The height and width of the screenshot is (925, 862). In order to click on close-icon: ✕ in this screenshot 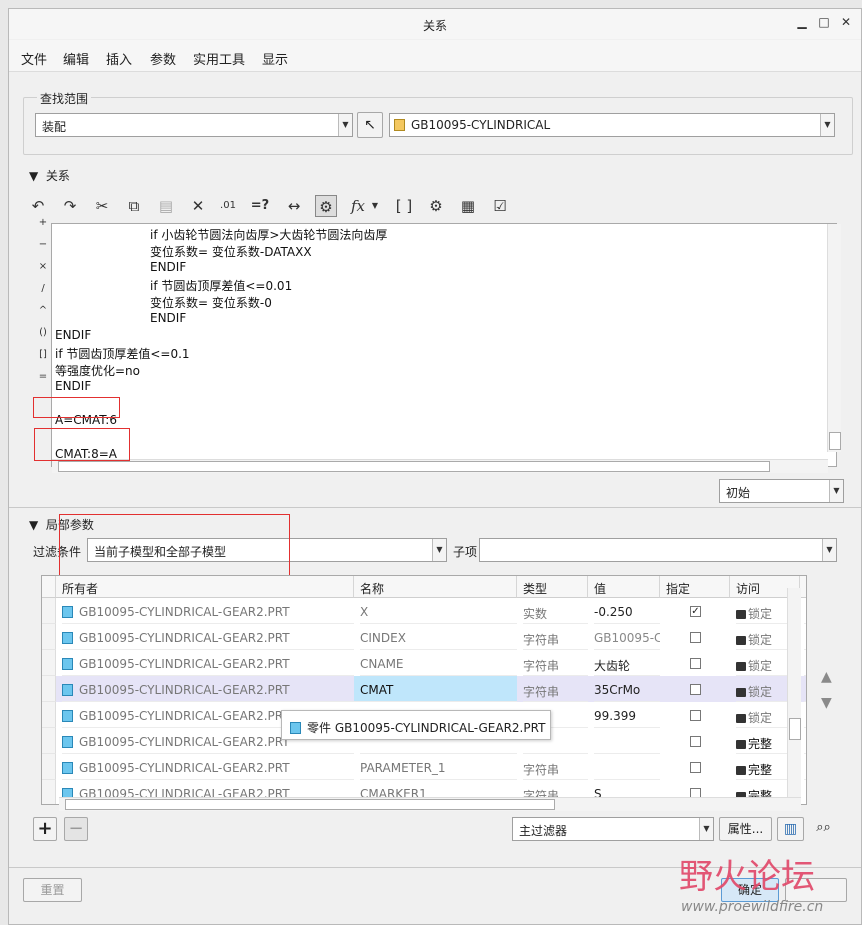, I will do `click(846, 22)`.